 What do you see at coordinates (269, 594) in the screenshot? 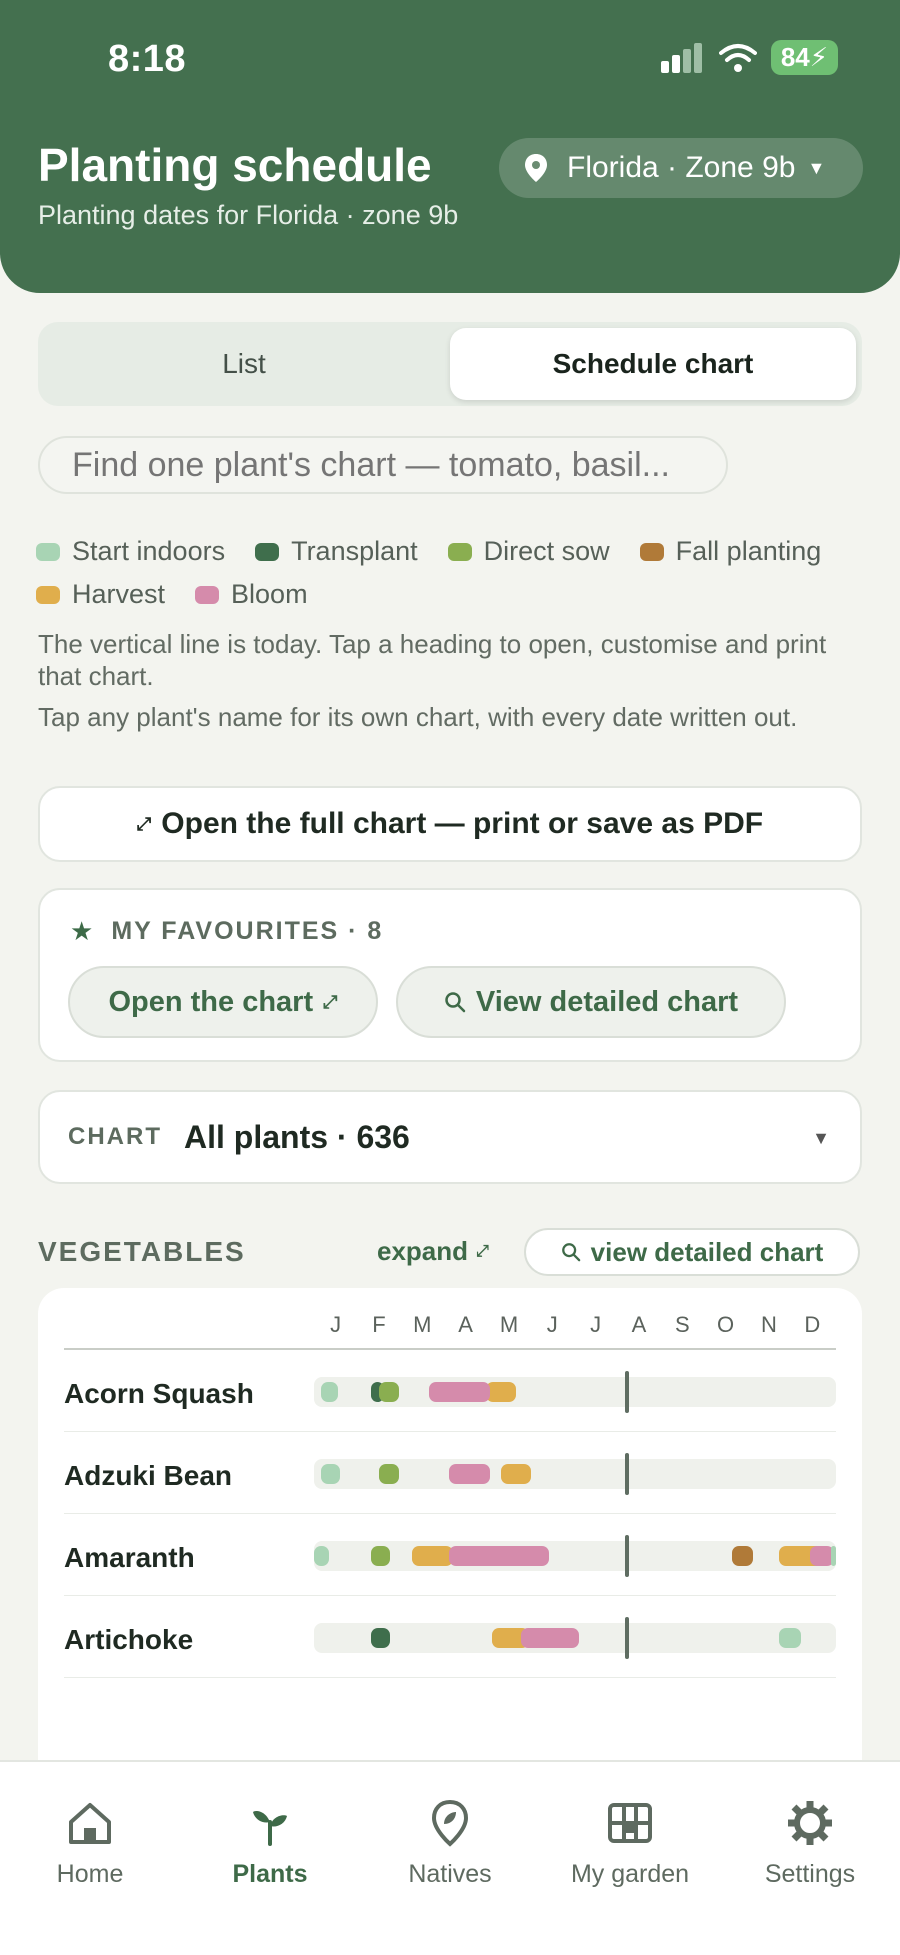
I see `legend-label: Bloom` at bounding box center [269, 594].